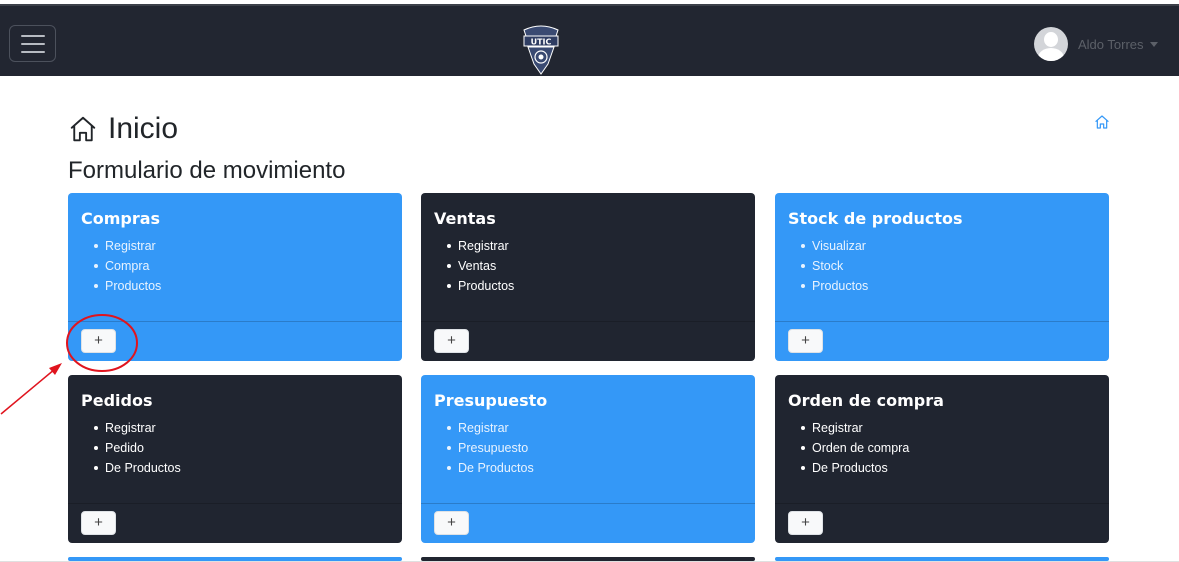 Image resolution: width=1179 pixels, height=562 pixels. What do you see at coordinates (83, 129) in the screenshot?
I see `house-icon` at bounding box center [83, 129].